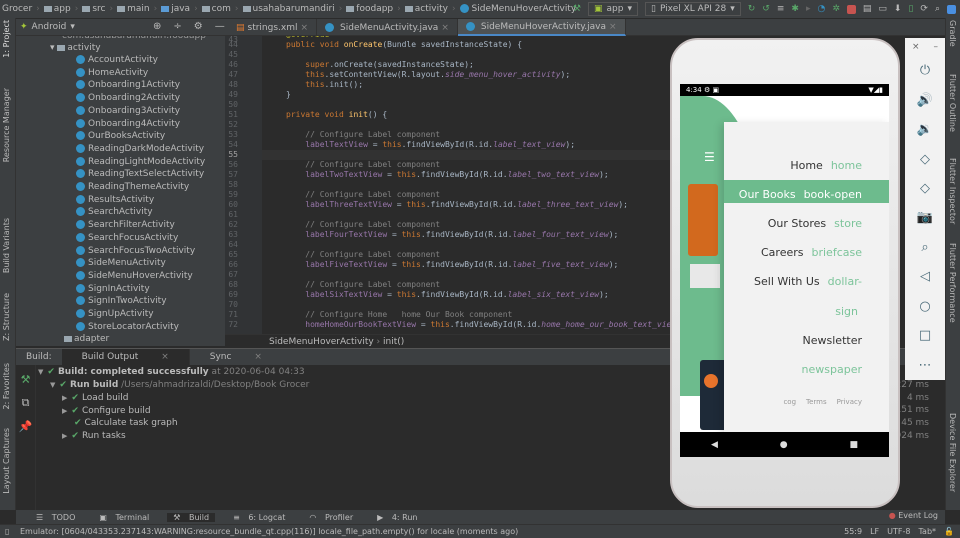 The width and height of the screenshot is (960, 538). Describe the element at coordinates (800, 194) in the screenshot. I see `menu-item-our-books: Our Books book-open` at that location.